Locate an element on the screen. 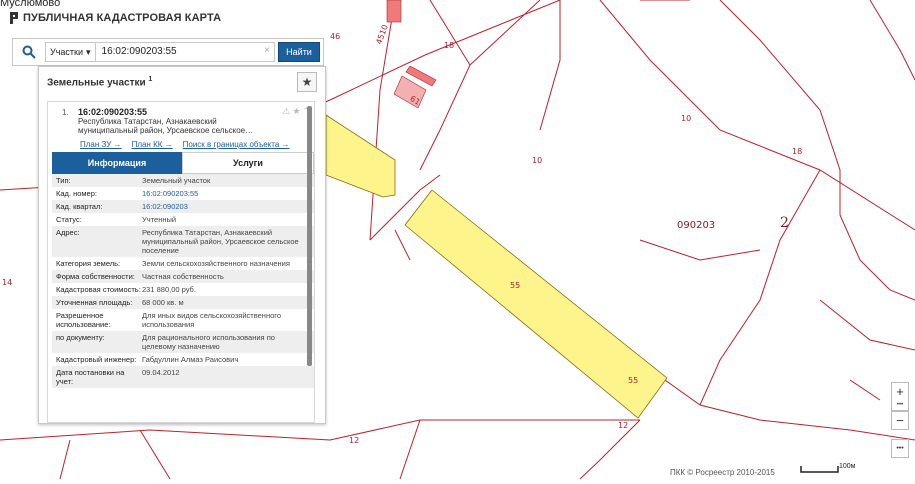  info-row: Тип: Земельный участок is located at coordinates (183, 180).